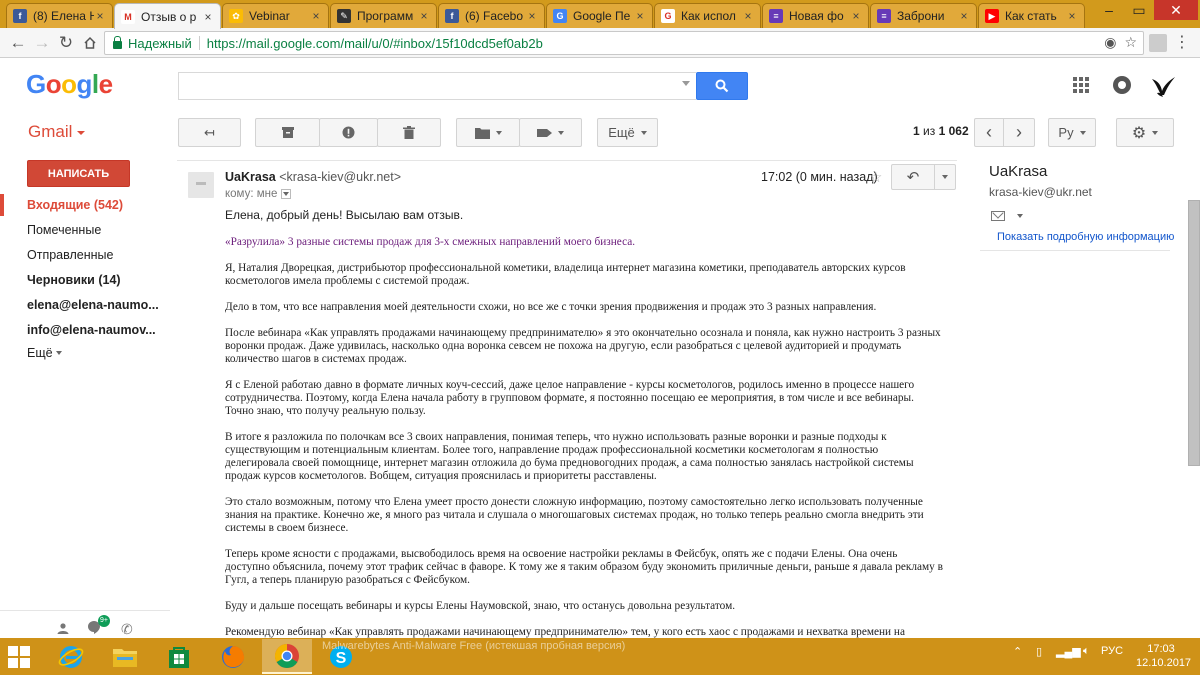 This screenshot has width=1200, height=675. What do you see at coordinates (179, 656) in the screenshot?
I see `taskbar-store` at bounding box center [179, 656].